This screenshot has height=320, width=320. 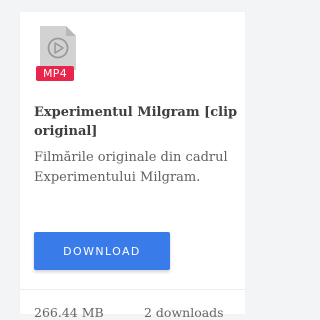 What do you see at coordinates (136, 122) in the screenshot?
I see `file-title: Experimentul Milgram [clip original]` at bounding box center [136, 122].